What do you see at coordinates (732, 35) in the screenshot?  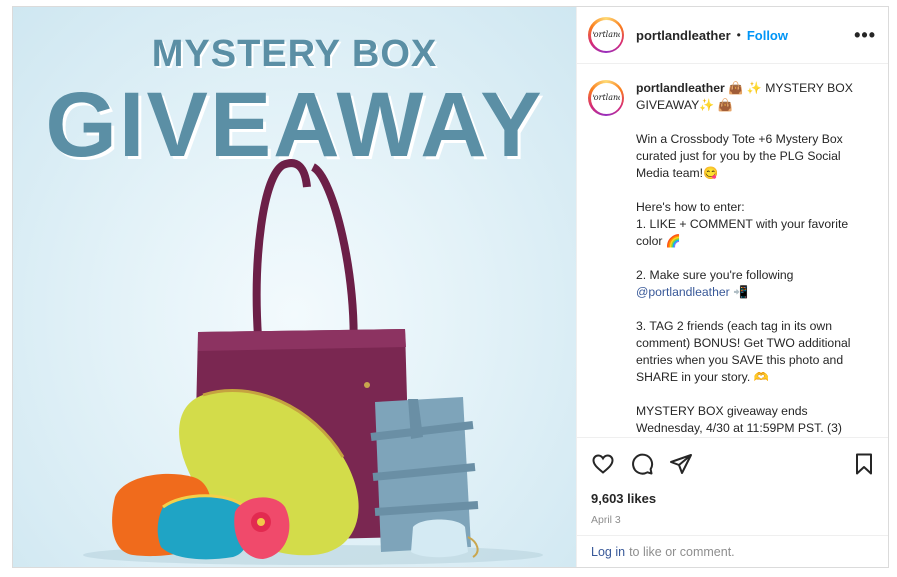 I see `post-header: Portland portlandleather • Follow •••` at bounding box center [732, 35].